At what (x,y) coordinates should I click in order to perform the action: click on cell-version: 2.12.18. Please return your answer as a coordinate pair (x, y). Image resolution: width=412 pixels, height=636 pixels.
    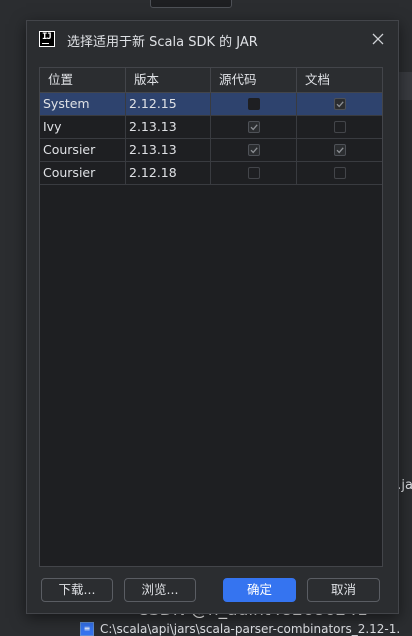
    Looking at the image, I should click on (168, 173).